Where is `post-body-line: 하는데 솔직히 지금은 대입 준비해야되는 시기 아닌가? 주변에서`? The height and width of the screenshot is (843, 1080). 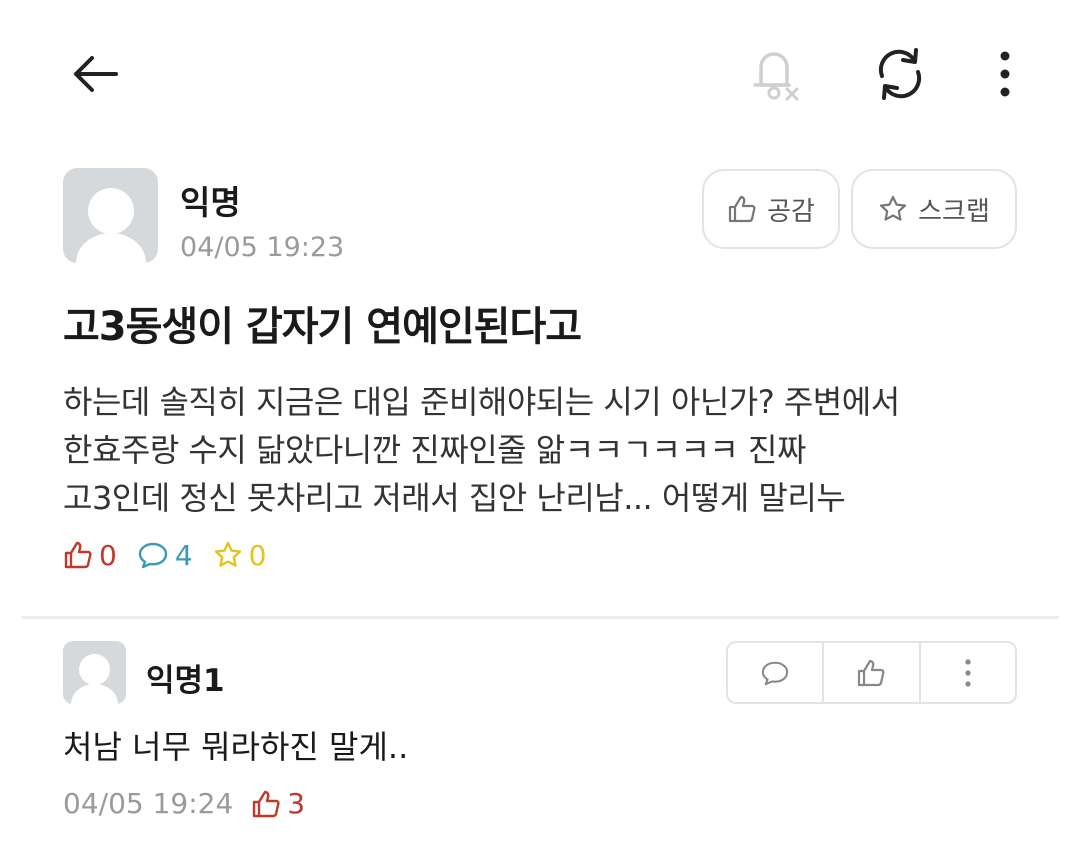 post-body-line: 하는데 솔직히 지금은 대입 준비해야되는 시기 아닌가? 주변에서 is located at coordinates (481, 402).